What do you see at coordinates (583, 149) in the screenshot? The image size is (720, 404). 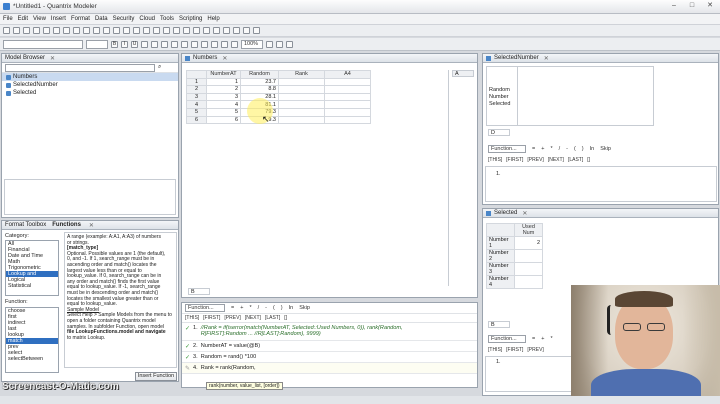 I see `op-button: )` at bounding box center [583, 149].